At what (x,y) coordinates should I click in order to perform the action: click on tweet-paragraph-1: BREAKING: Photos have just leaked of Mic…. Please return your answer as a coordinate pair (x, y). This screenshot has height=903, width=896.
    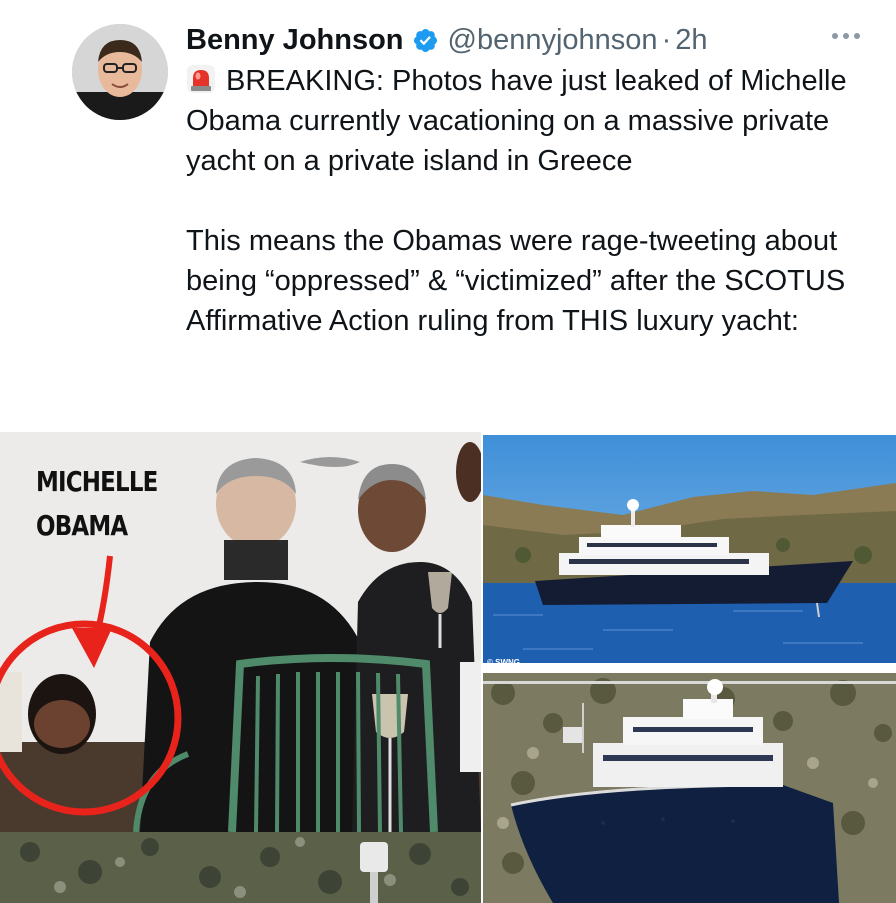
    Looking at the image, I should click on (531, 121).